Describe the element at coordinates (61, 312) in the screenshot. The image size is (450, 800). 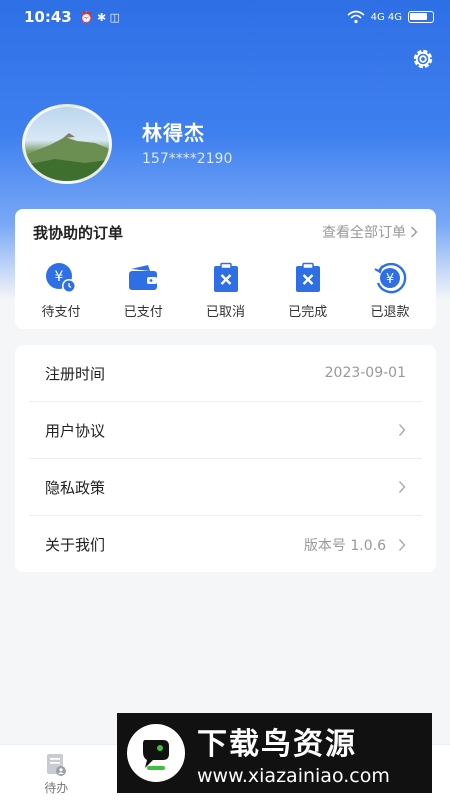
I see `order-status-label: 待支付` at that location.